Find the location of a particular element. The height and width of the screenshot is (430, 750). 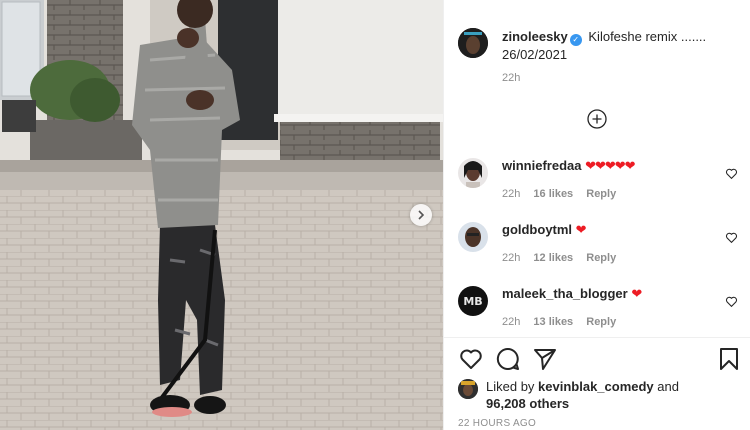

comment-meta: 22h 13 likes Reply is located at coordinates (564, 322).